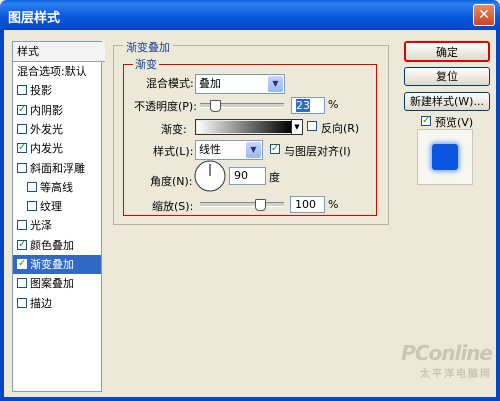  I want to click on watermark: PConline 太平洋电脑网, so click(430, 363).